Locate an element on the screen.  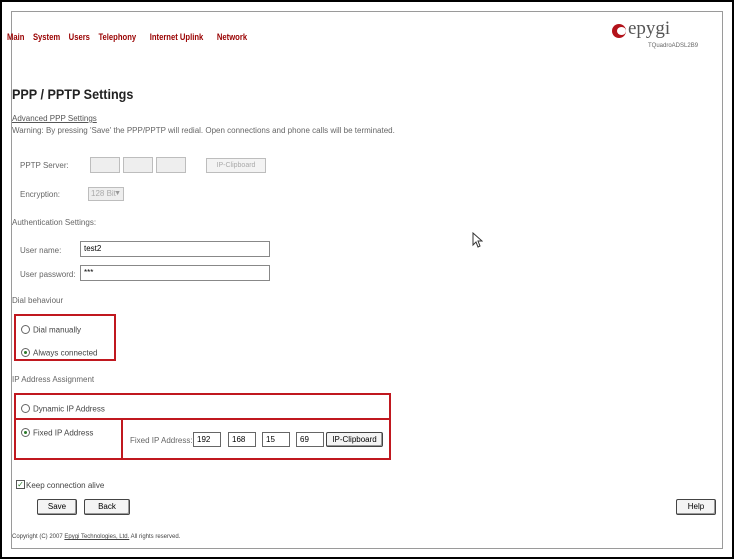
dial-manually-radio is located at coordinates (25, 330).